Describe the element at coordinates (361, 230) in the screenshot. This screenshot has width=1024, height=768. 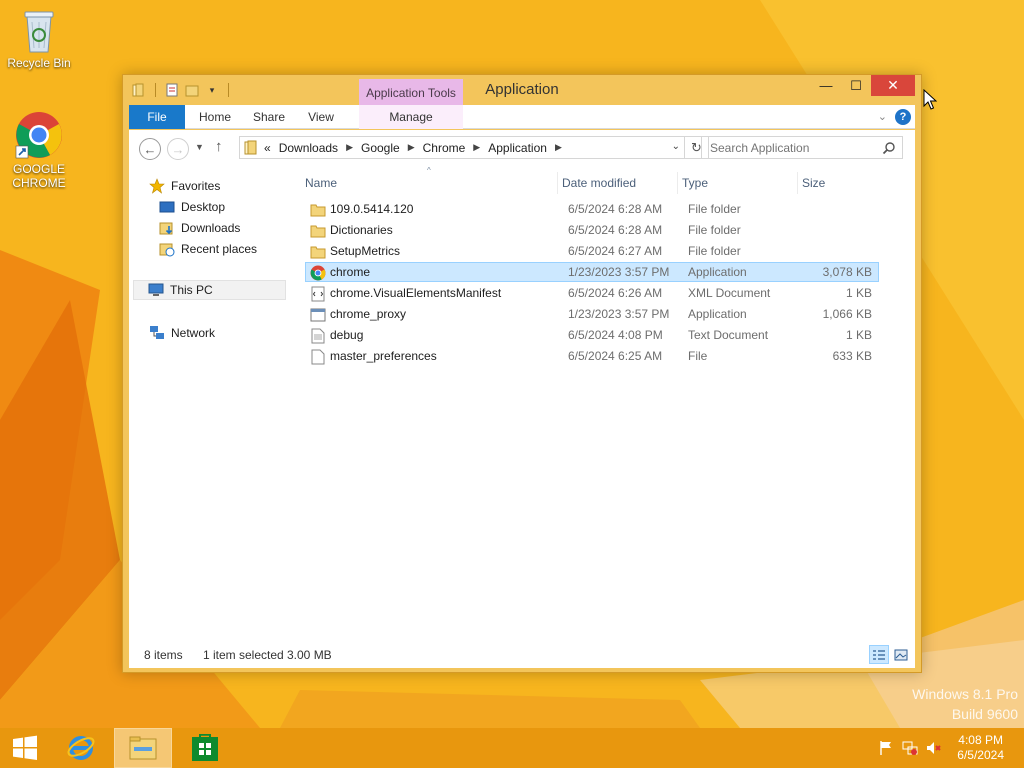
I see `file-name: Dictionaries` at that location.